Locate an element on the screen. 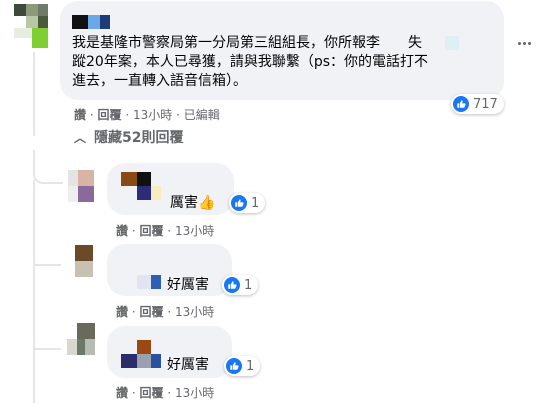 The width and height of the screenshot is (536, 403). thumbs-up-emoji: 👍 is located at coordinates (207, 203).